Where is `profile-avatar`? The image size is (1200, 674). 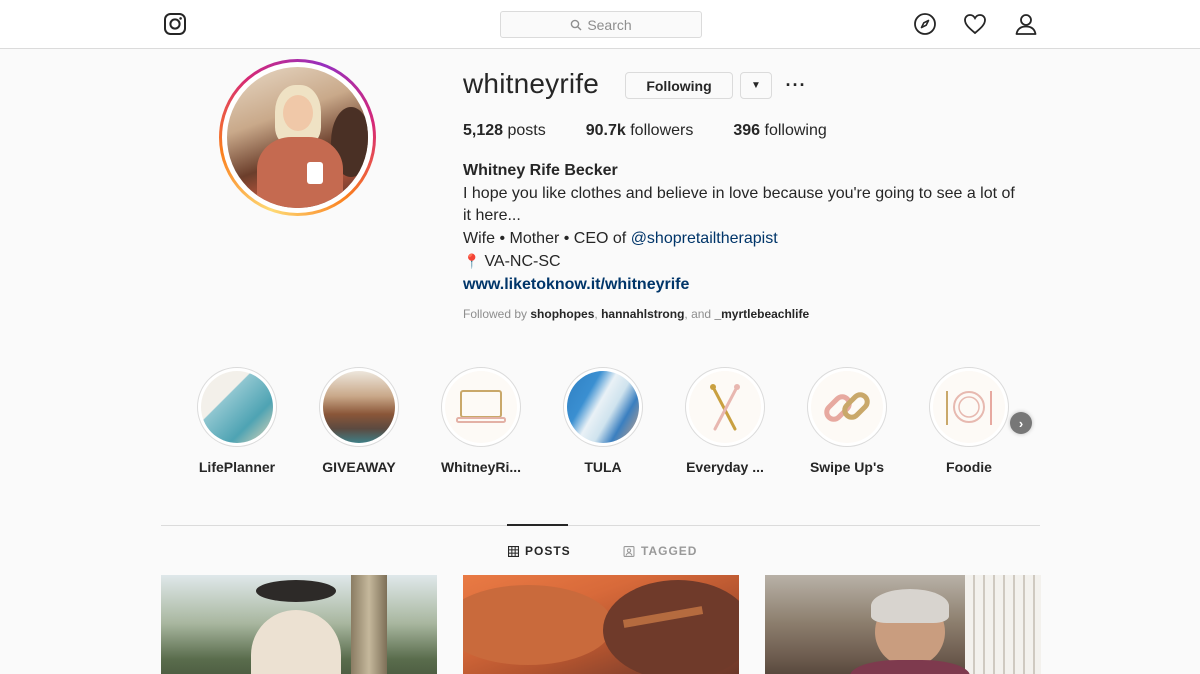
profile-avatar is located at coordinates (297, 137).